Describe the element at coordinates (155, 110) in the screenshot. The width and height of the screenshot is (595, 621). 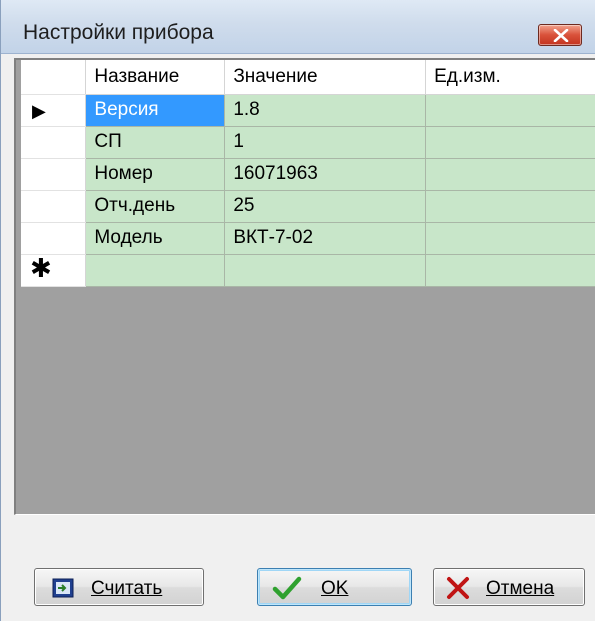
I see `cell-name: Версия` at that location.